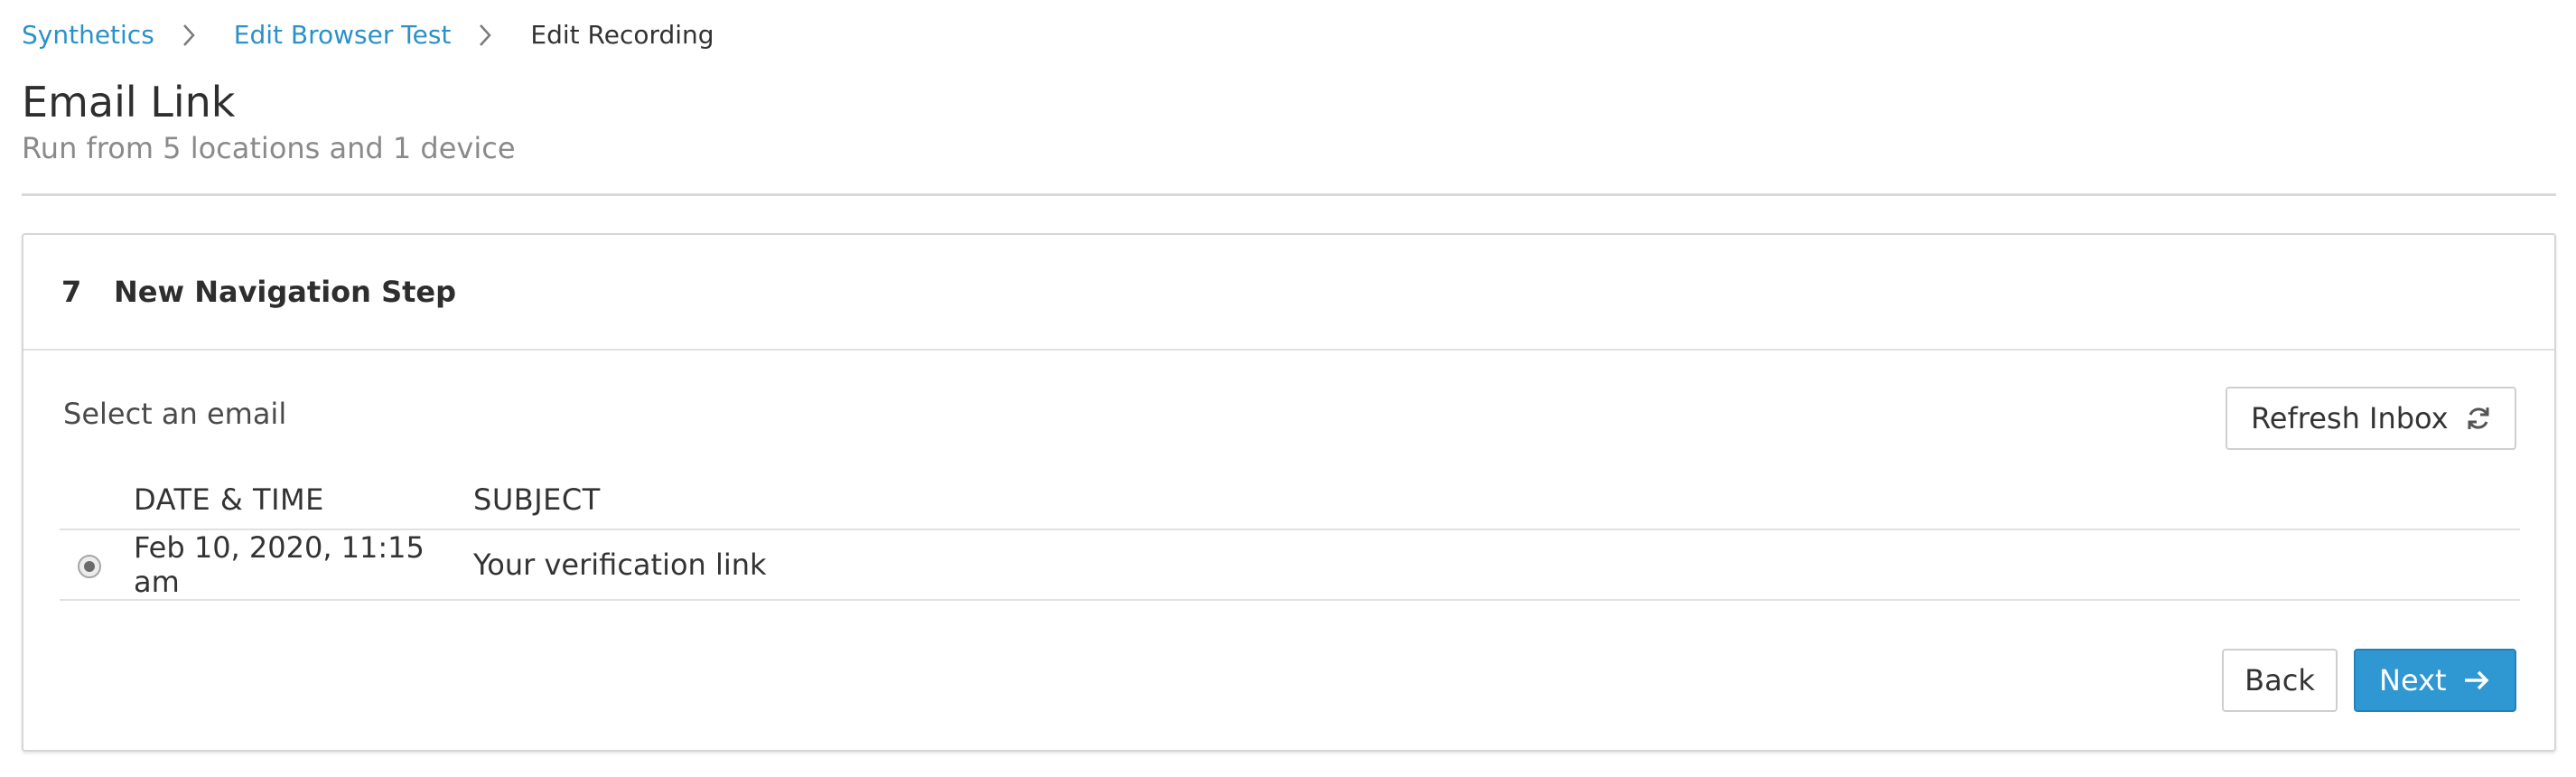 Image resolution: width=2576 pixels, height=777 pixels. Describe the element at coordinates (129, 102) in the screenshot. I see `page-title: Email Link` at that location.